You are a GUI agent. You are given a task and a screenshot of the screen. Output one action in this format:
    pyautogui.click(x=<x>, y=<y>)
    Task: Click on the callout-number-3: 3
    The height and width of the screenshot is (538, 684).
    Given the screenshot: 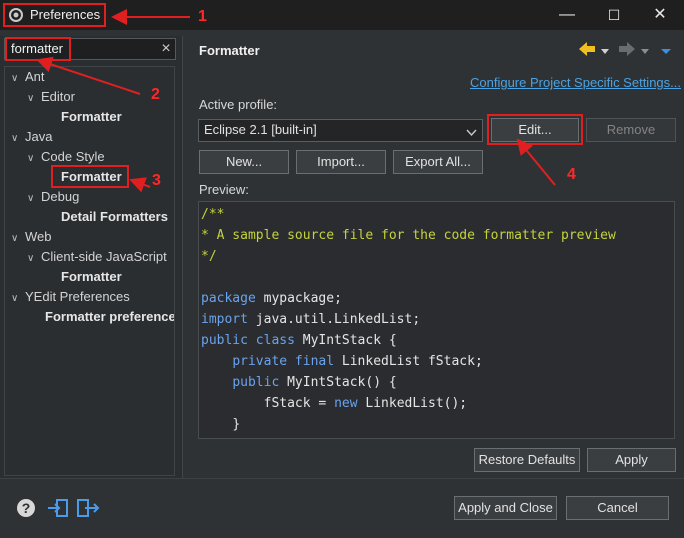 What is the action you would take?
    pyautogui.click(x=156, y=180)
    